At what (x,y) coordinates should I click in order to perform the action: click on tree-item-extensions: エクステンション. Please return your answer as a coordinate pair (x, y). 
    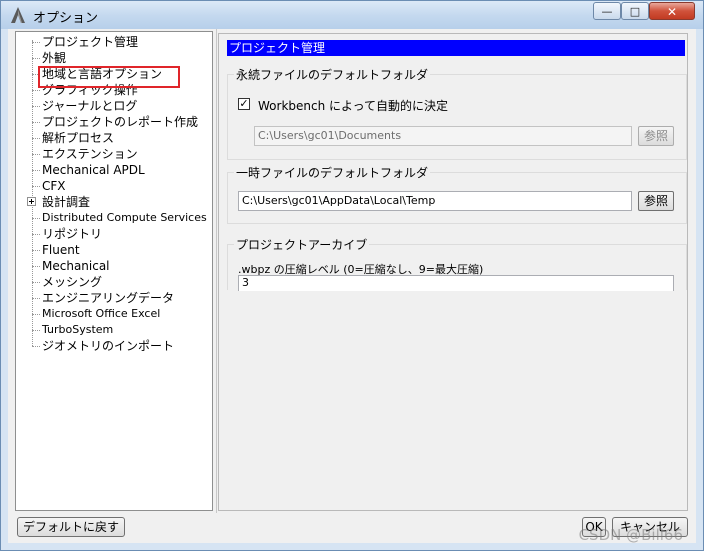
    Looking at the image, I should click on (111, 154).